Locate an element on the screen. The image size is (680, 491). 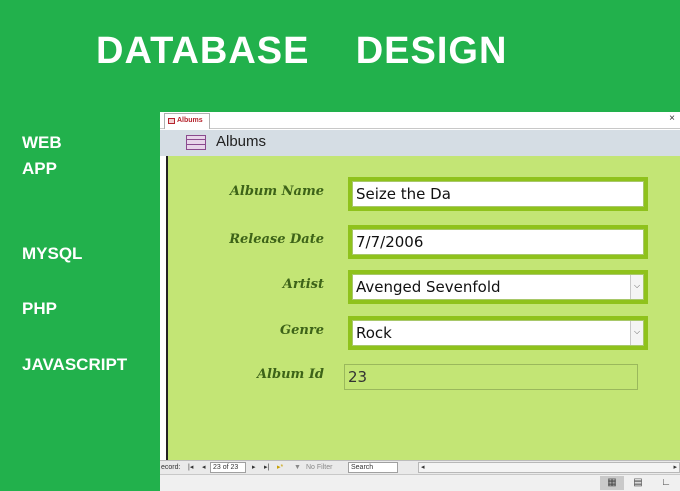
next-record-button: ▸ is located at coordinates (254, 468).